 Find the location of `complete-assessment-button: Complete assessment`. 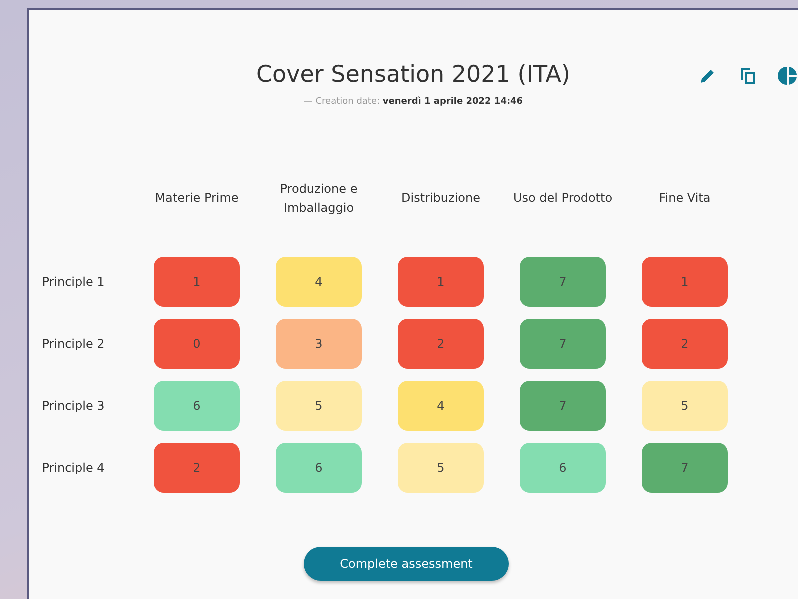

complete-assessment-button: Complete assessment is located at coordinates (406, 564).